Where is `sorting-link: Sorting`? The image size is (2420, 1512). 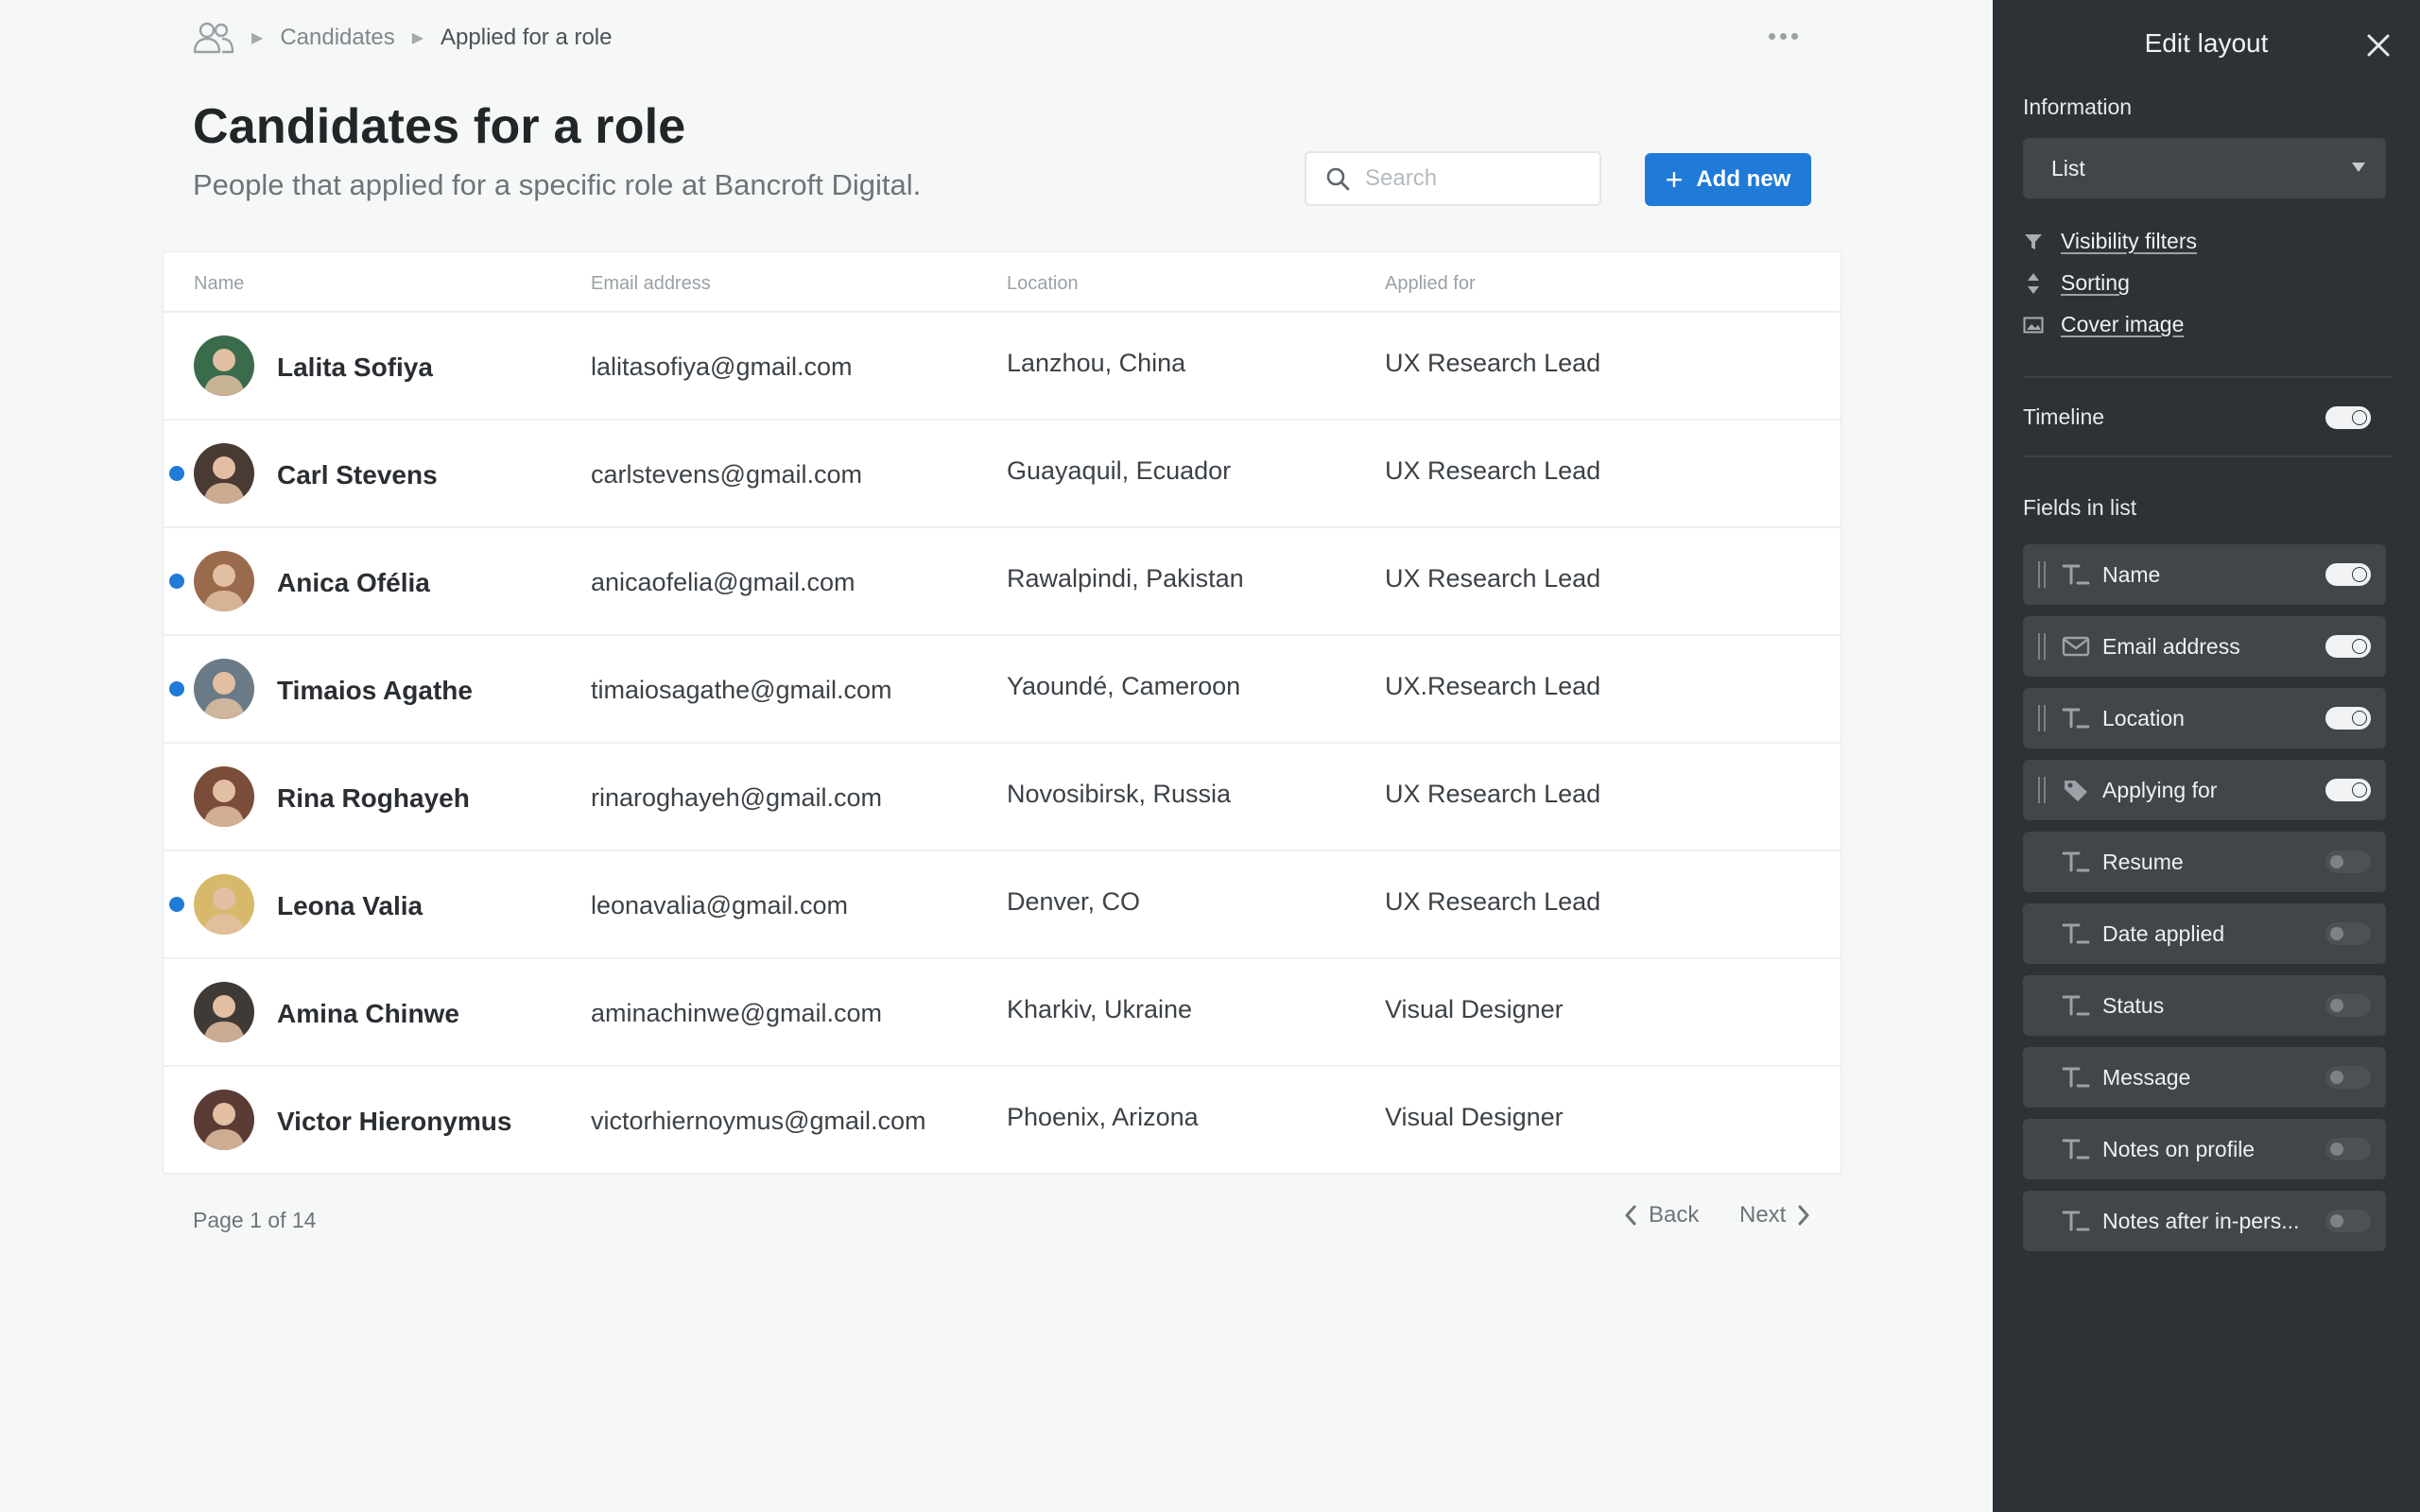
sorting-link: Sorting is located at coordinates (2076, 283).